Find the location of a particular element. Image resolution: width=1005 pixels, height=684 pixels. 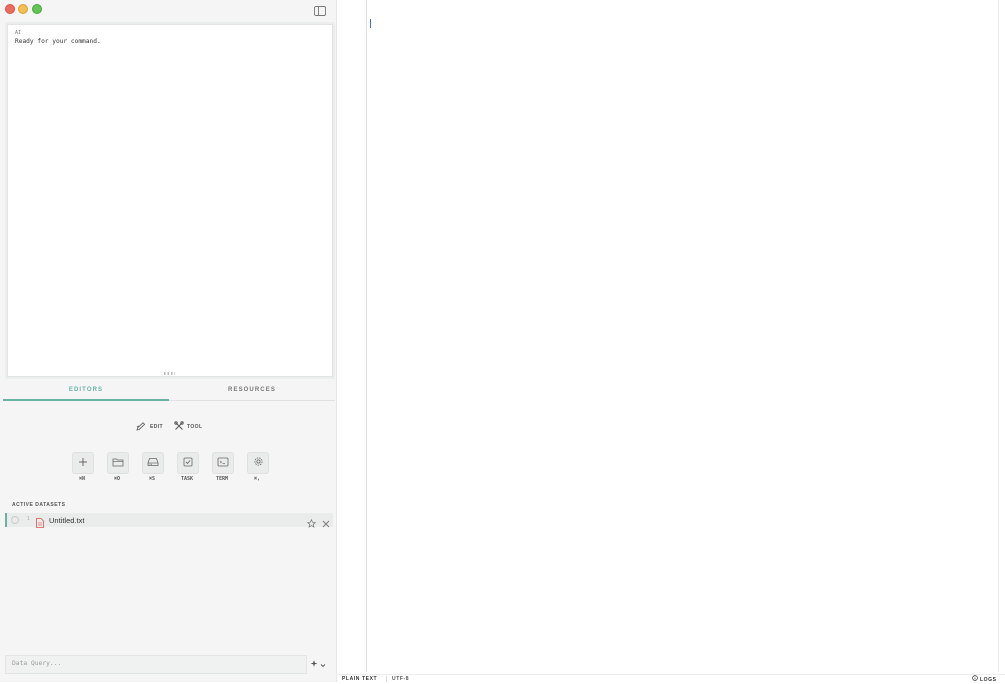

text-caret is located at coordinates (370, 23).